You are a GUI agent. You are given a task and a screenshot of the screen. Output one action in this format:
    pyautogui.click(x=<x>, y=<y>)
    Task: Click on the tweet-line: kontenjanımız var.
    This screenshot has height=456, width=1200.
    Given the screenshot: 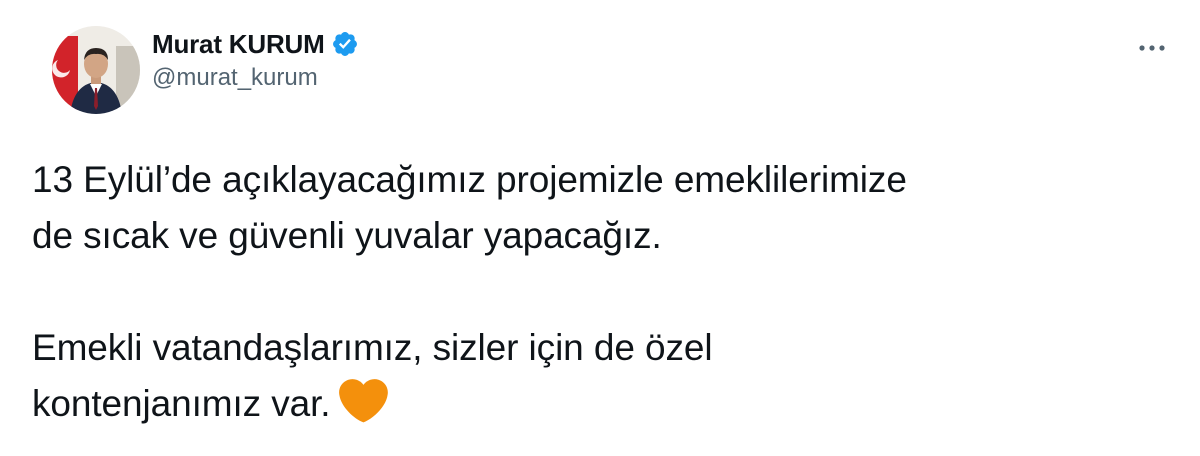 What is the action you would take?
    pyautogui.click(x=181, y=403)
    